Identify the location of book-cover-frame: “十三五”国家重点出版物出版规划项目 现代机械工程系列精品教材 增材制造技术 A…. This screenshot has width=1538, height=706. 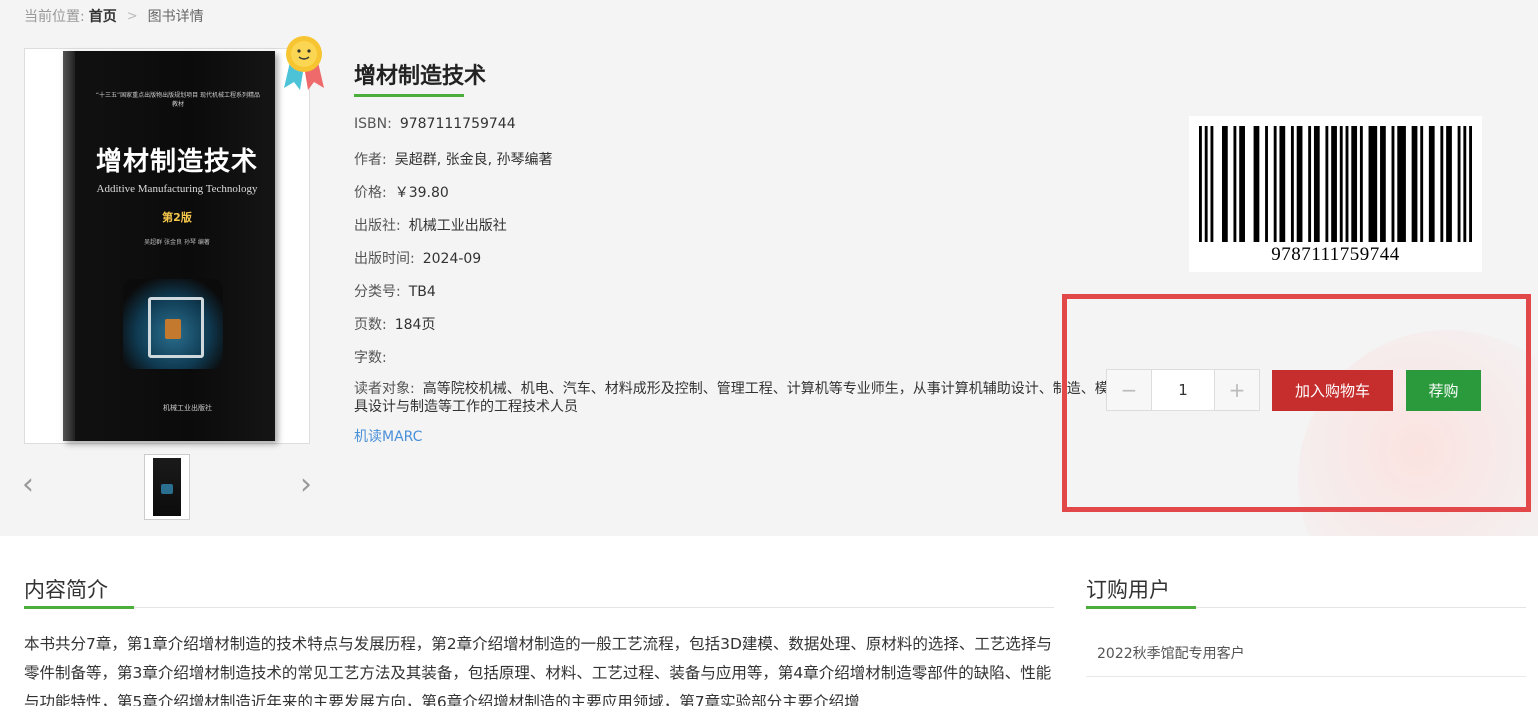
(167, 246).